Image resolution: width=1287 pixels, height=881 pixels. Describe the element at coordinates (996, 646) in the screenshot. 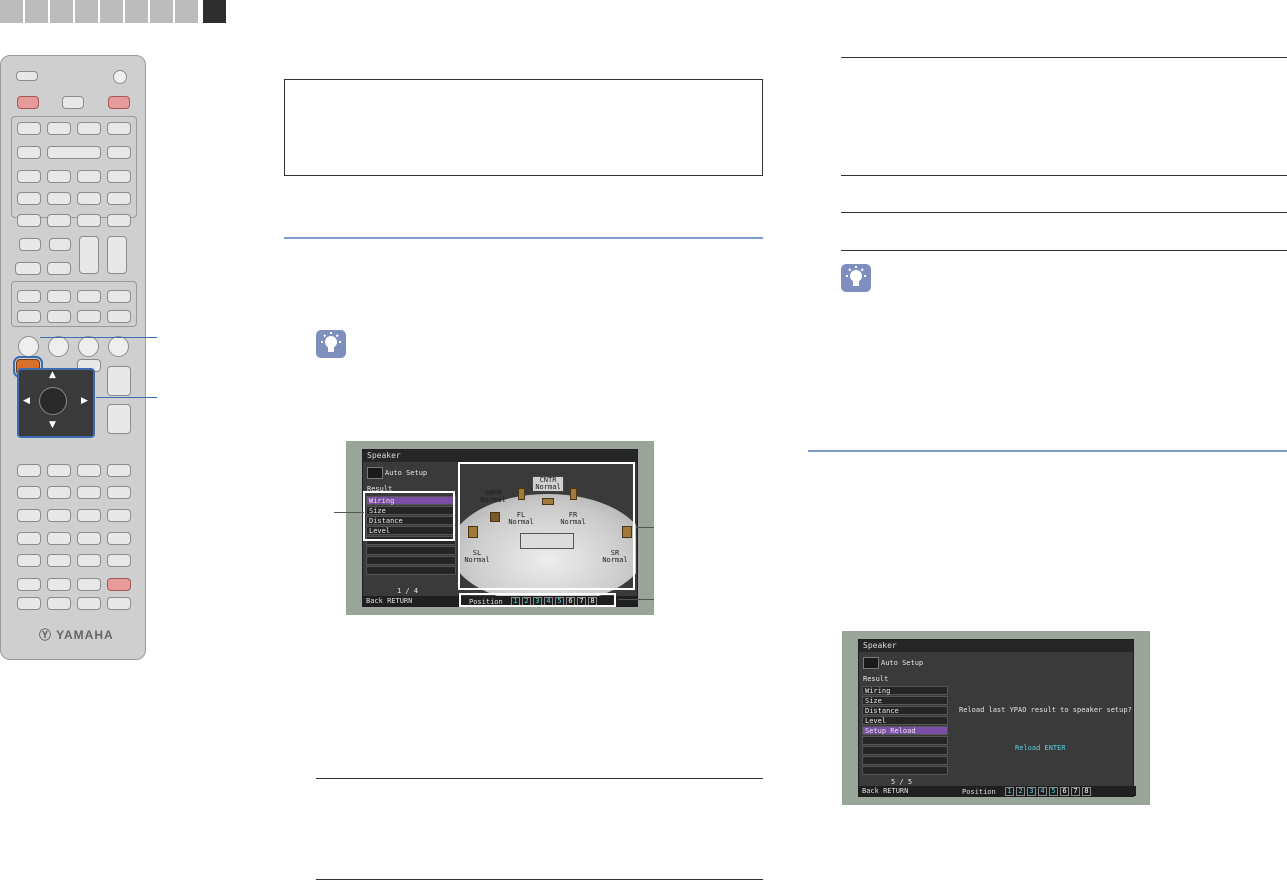

I see `osd-title: Speaker` at that location.